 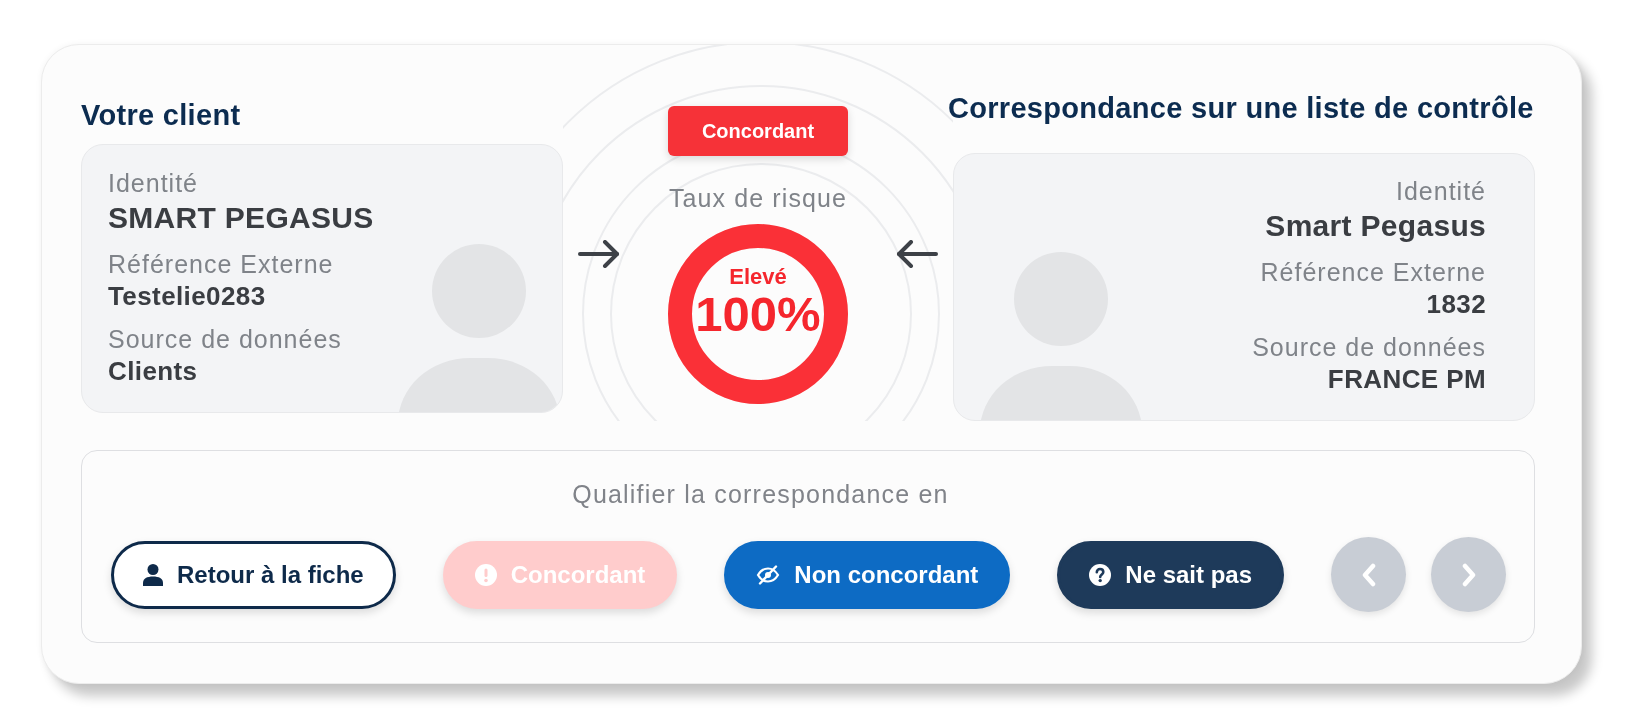 What do you see at coordinates (1100, 574) in the screenshot?
I see `question-icon` at bounding box center [1100, 574].